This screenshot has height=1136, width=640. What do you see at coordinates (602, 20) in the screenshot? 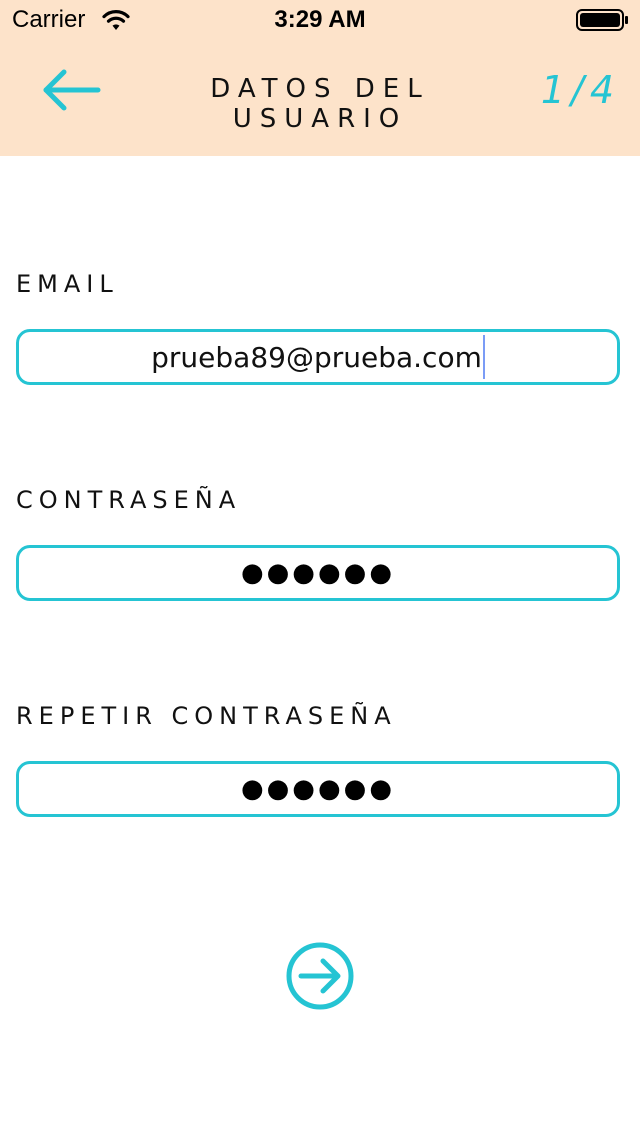
I see `battery-icon` at bounding box center [602, 20].